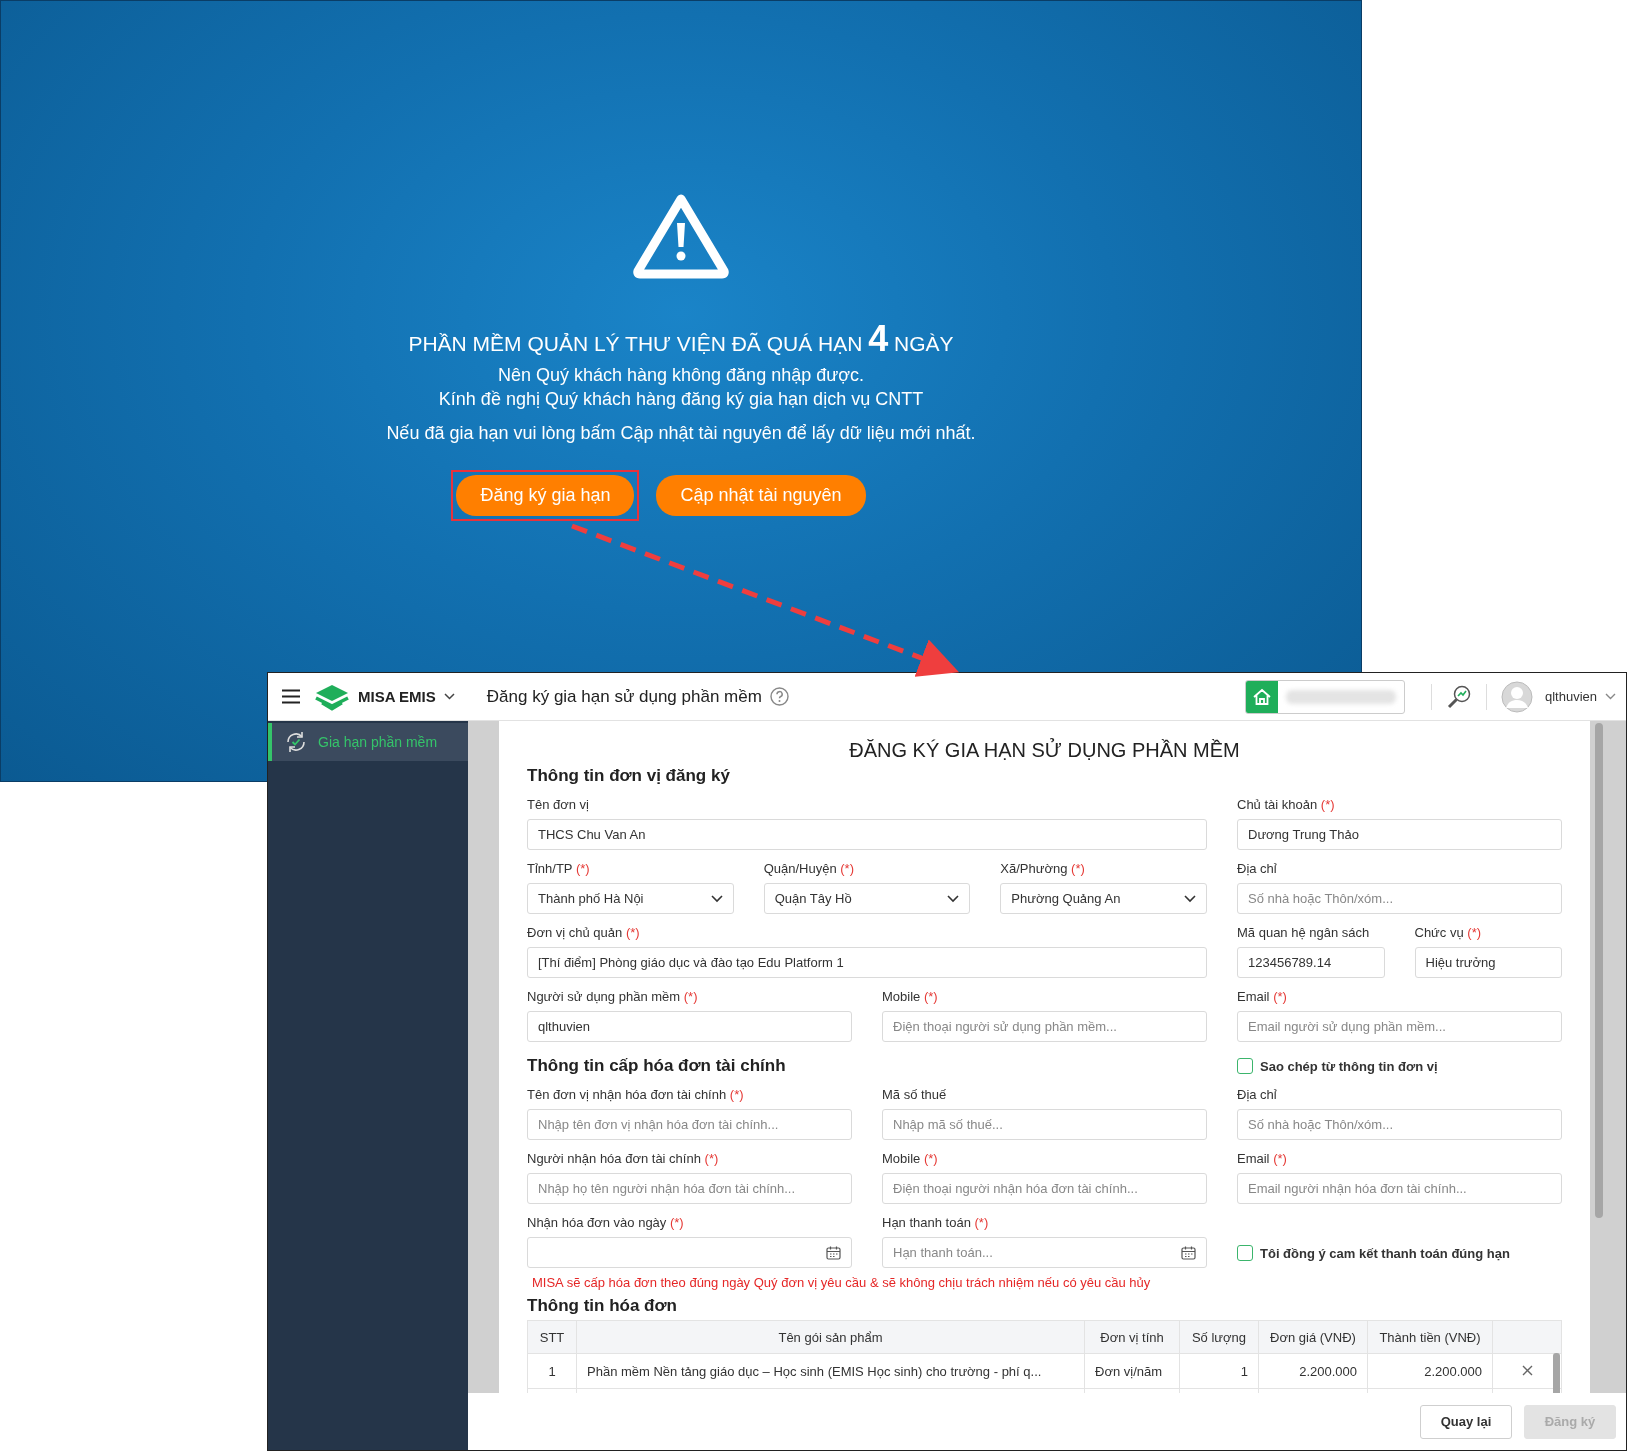 The width and height of the screenshot is (1627, 1451). Describe the element at coordinates (624, 696) in the screenshot. I see `page-title: Đăng ký gia hạn sử dụng phần mềm` at that location.